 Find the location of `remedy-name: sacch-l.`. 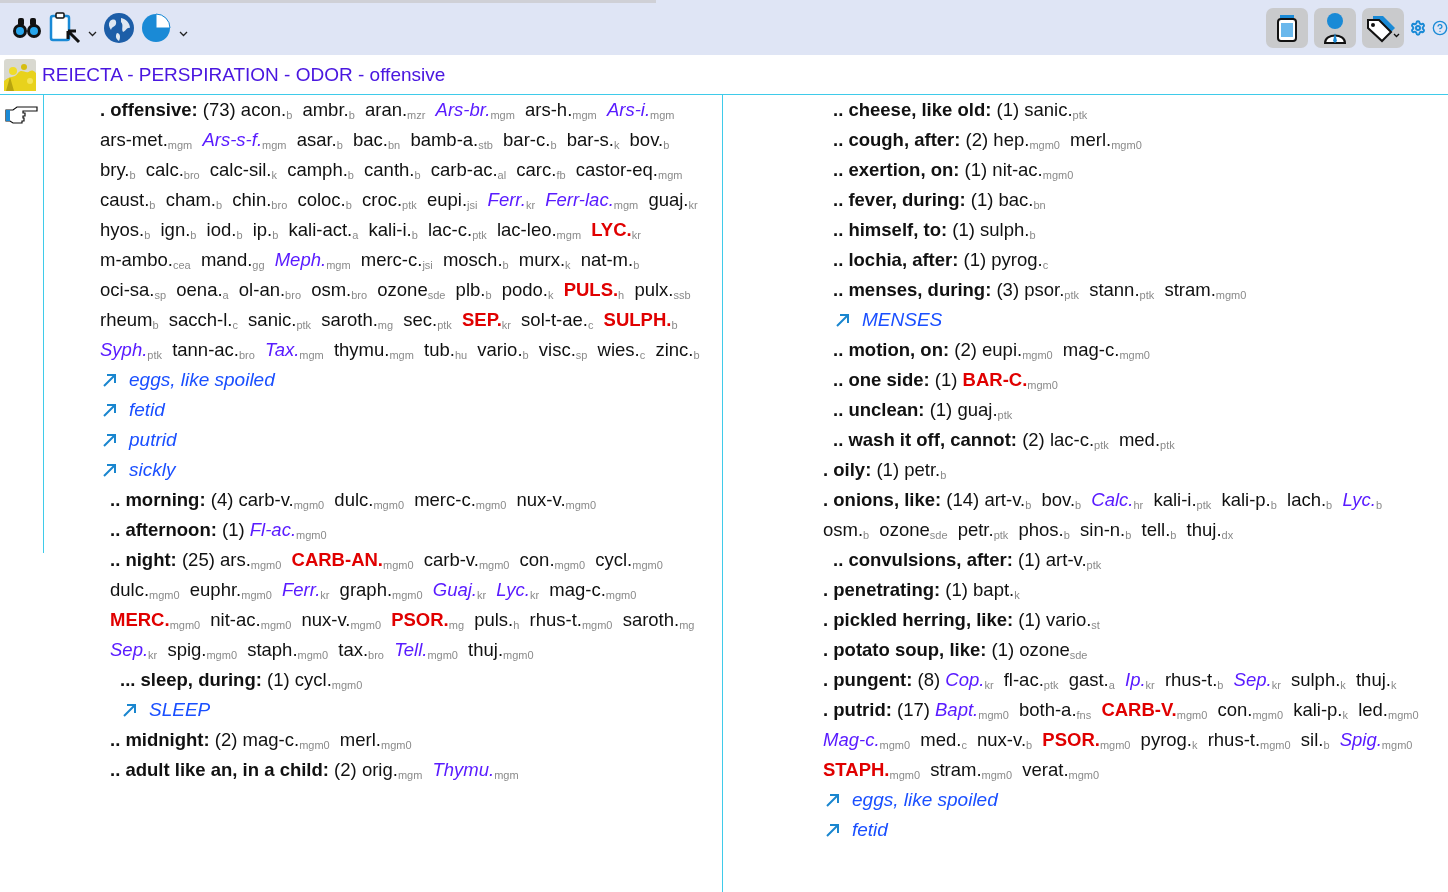

remedy-name: sacch-l. is located at coordinates (200, 319).